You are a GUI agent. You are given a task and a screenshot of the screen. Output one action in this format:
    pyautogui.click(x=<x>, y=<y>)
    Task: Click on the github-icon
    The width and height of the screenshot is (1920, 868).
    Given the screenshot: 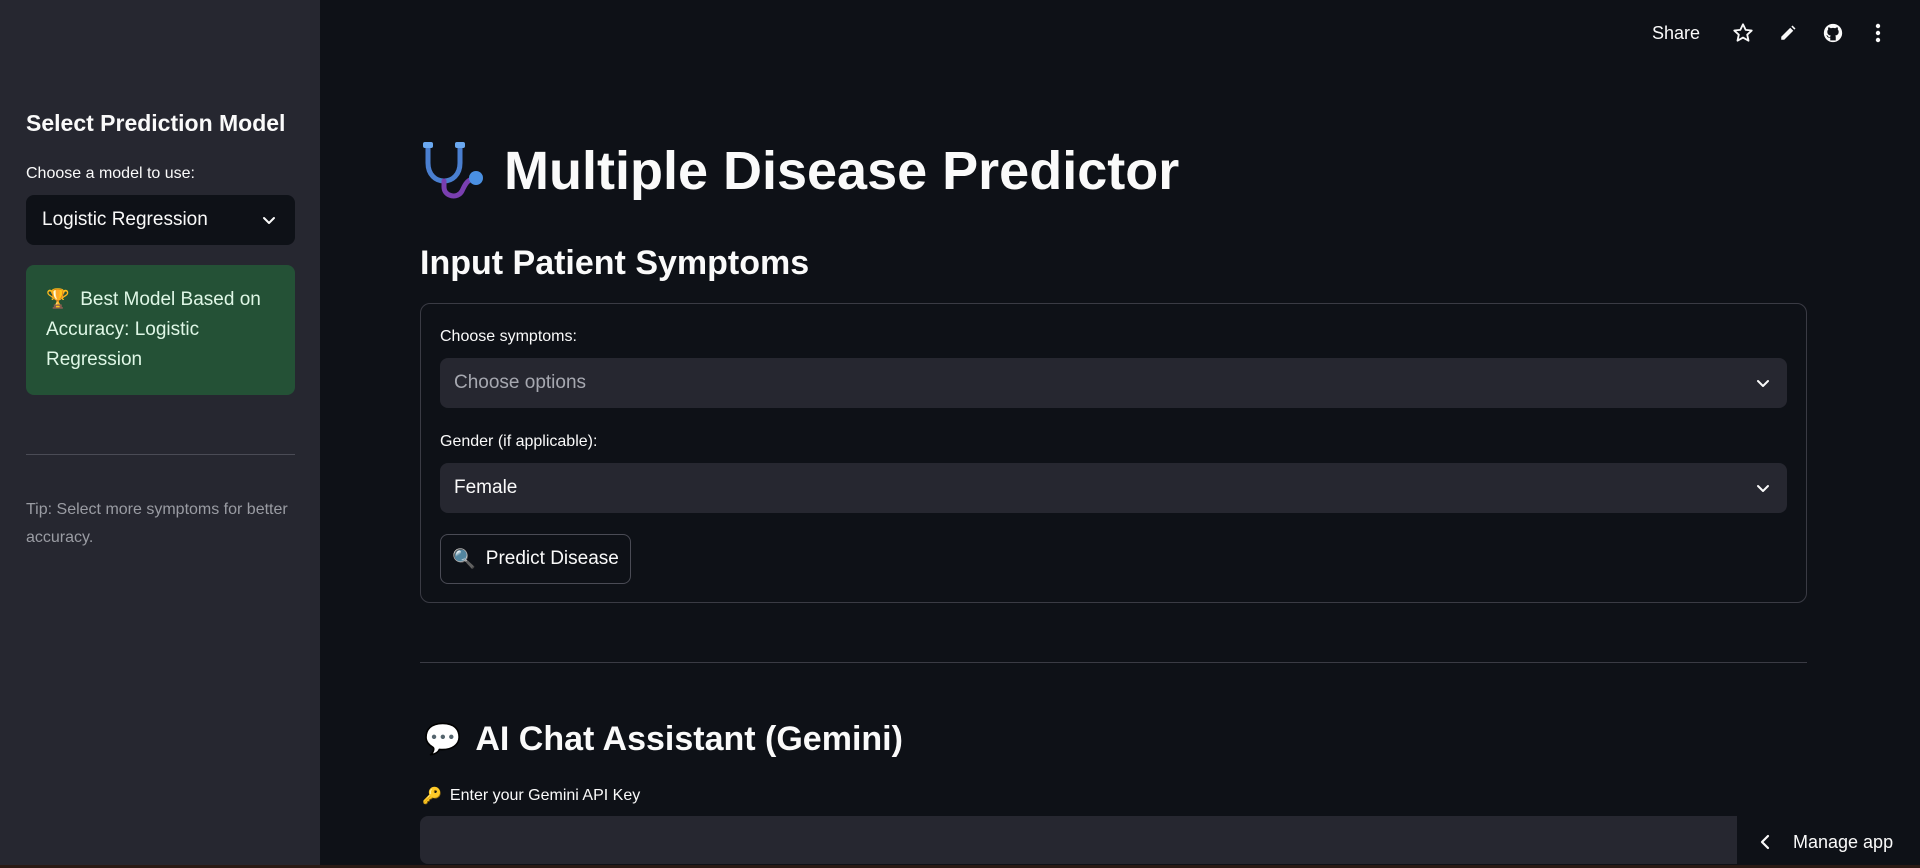 What is the action you would take?
    pyautogui.click(x=1832, y=33)
    